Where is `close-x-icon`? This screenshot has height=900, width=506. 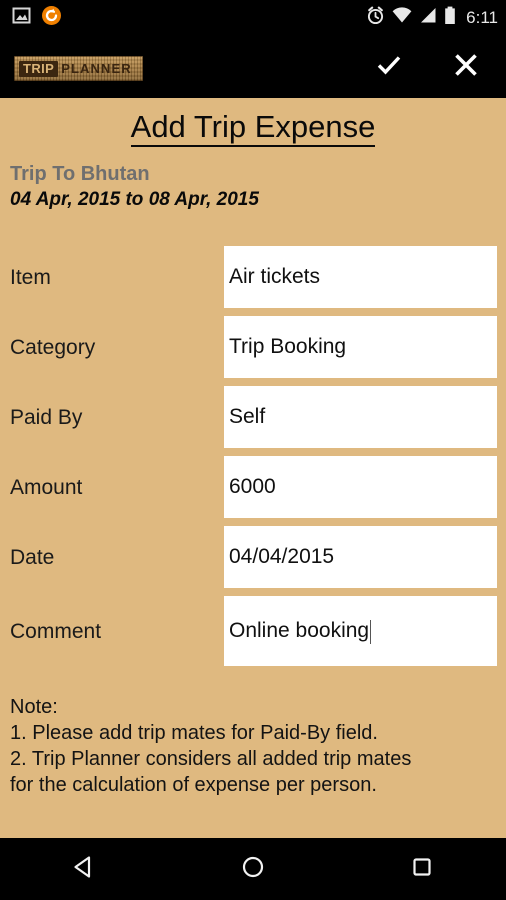
close-x-icon is located at coordinates (466, 67).